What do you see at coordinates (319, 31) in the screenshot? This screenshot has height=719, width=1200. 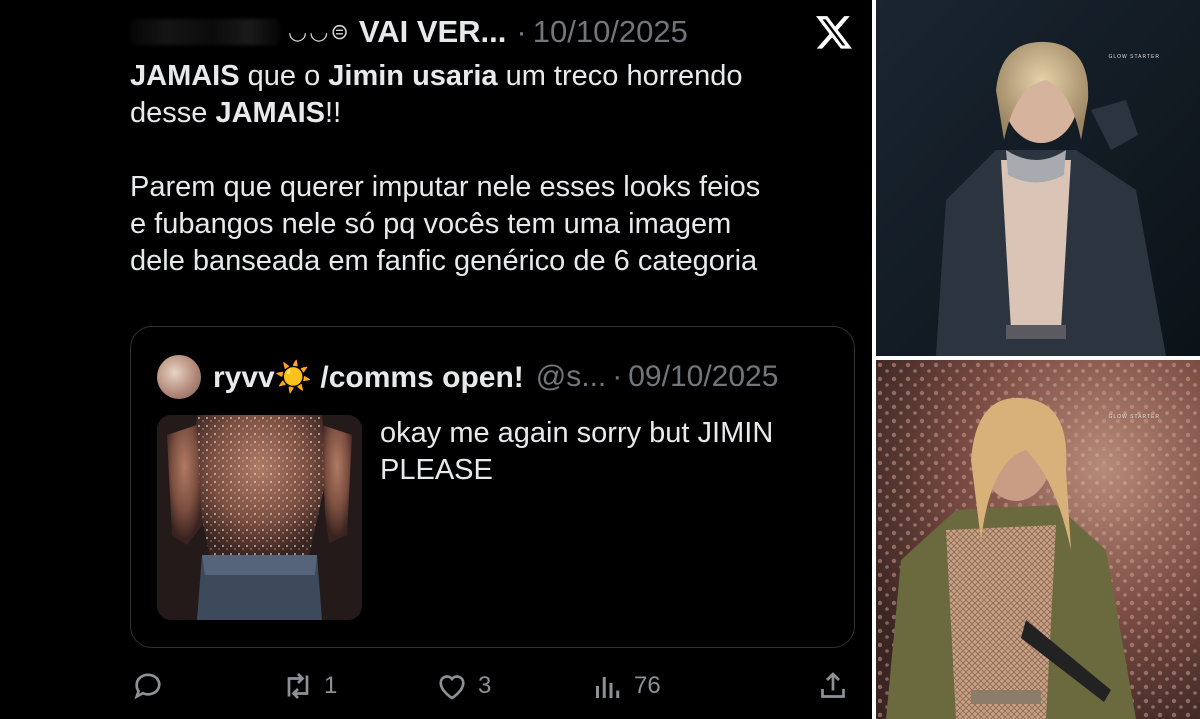 I see `name-emoji-row: ◡◡⊜` at bounding box center [319, 31].